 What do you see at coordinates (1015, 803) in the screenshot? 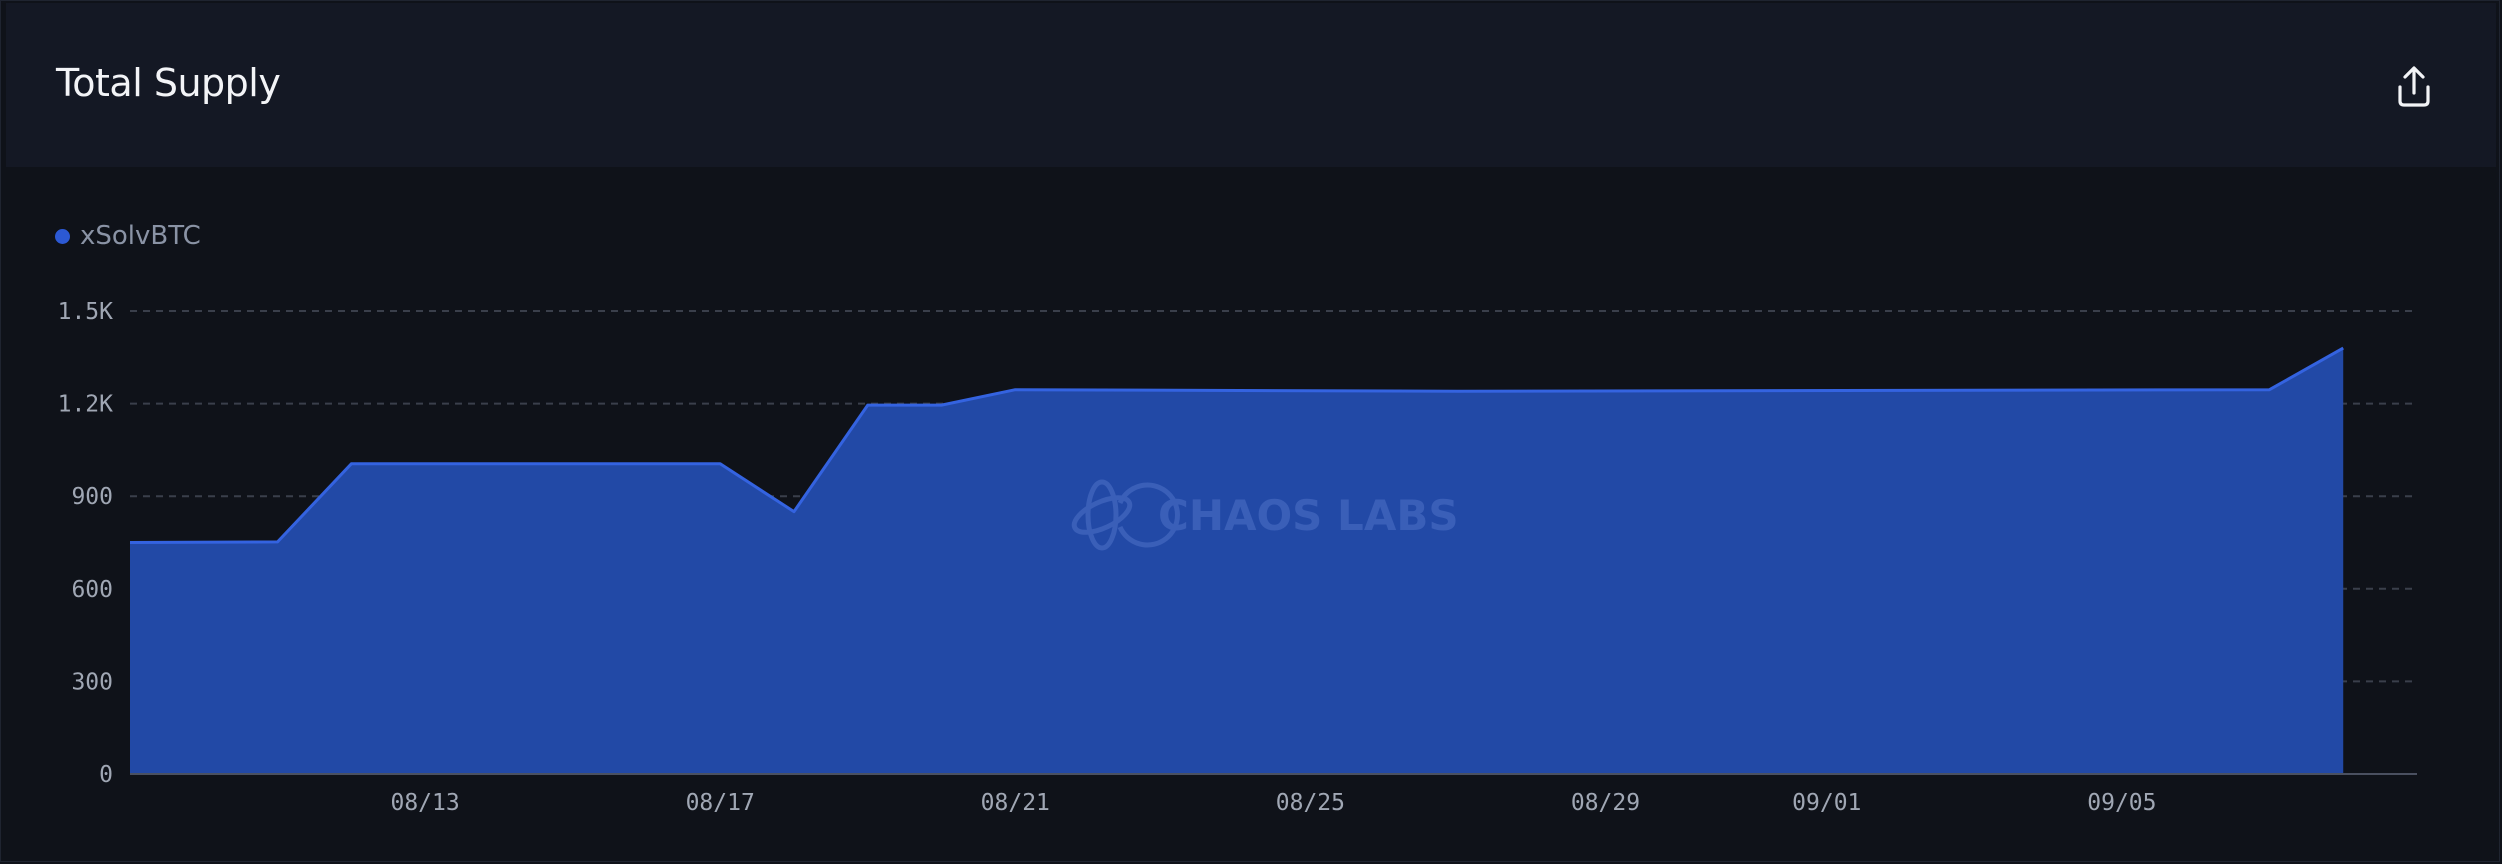
I see `x-tick-label: 08/21` at bounding box center [1015, 803].